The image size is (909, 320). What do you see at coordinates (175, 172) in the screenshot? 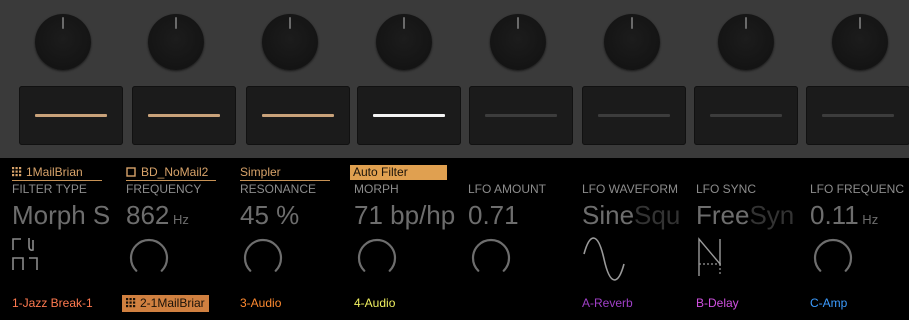
I see `device-tab-label: BD_NoMail2` at bounding box center [175, 172].